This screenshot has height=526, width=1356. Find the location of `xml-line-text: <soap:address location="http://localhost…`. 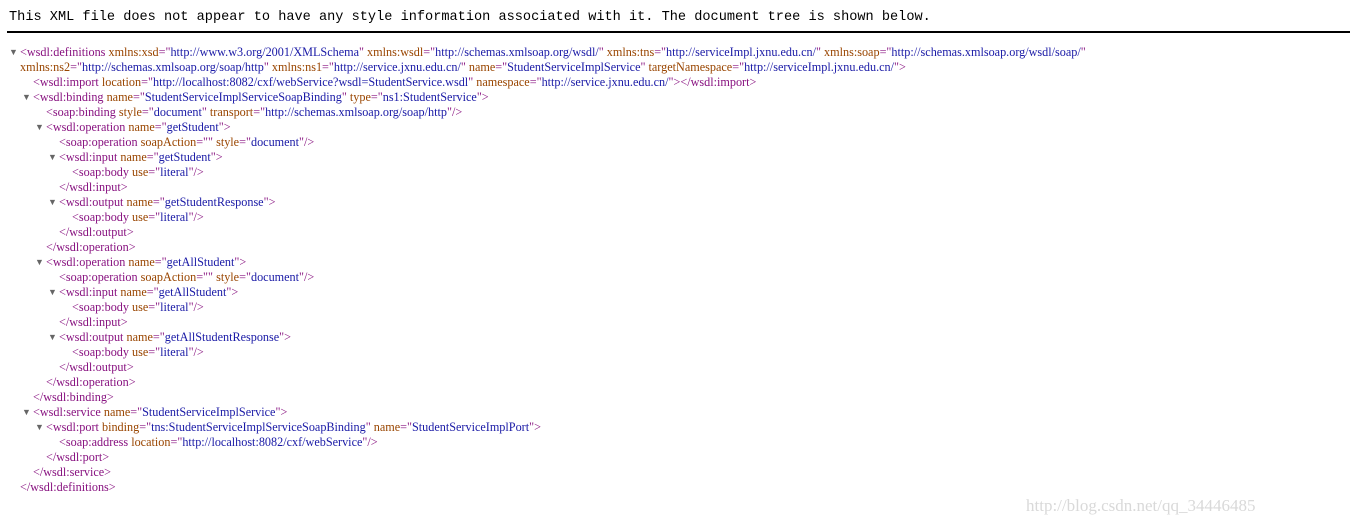

xml-line-text: <soap:address location="http://localhost… is located at coordinates (218, 442).